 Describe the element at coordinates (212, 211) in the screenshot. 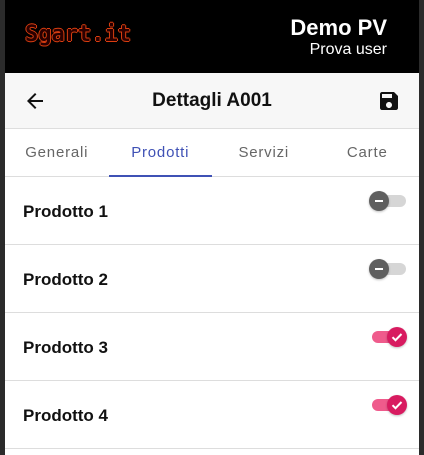

I see `list-item: Prodotto 1` at that location.